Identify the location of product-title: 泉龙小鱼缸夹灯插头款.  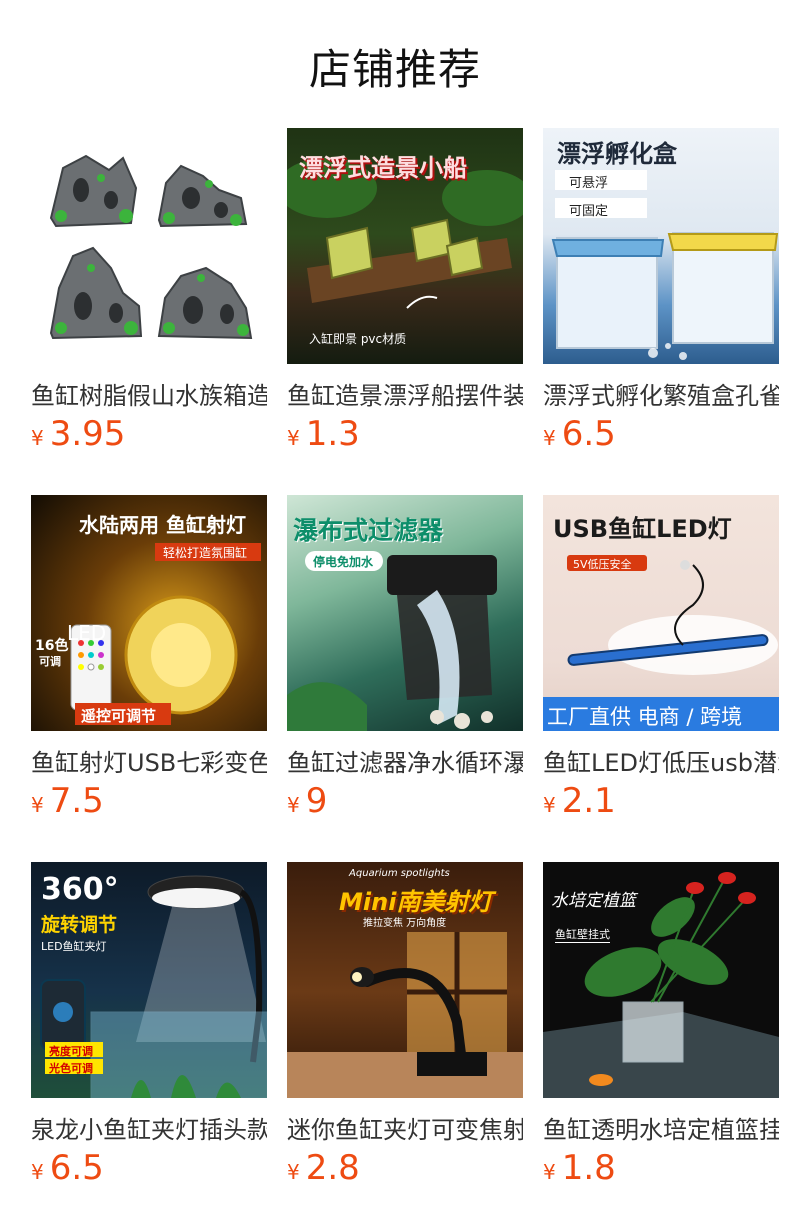
(149, 1127).